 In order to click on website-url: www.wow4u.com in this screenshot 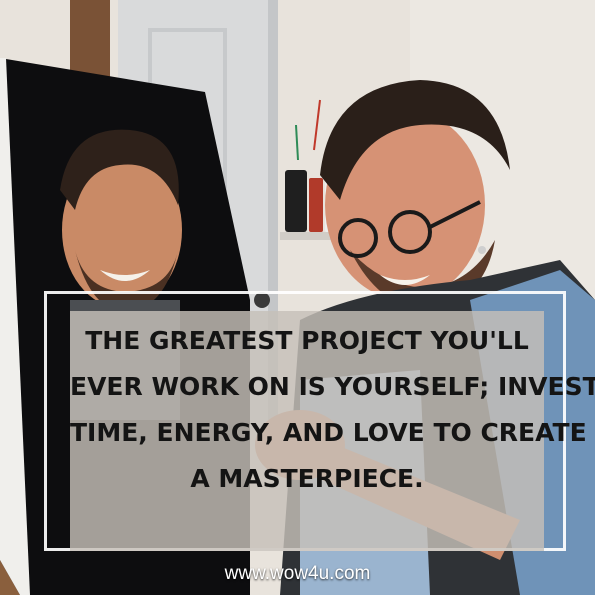, I will do `click(297, 573)`.